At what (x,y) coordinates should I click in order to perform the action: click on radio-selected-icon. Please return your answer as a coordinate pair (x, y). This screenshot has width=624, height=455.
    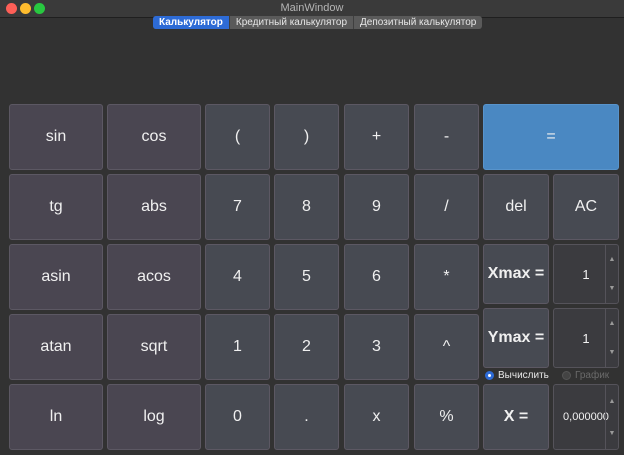
    Looking at the image, I should click on (489, 375).